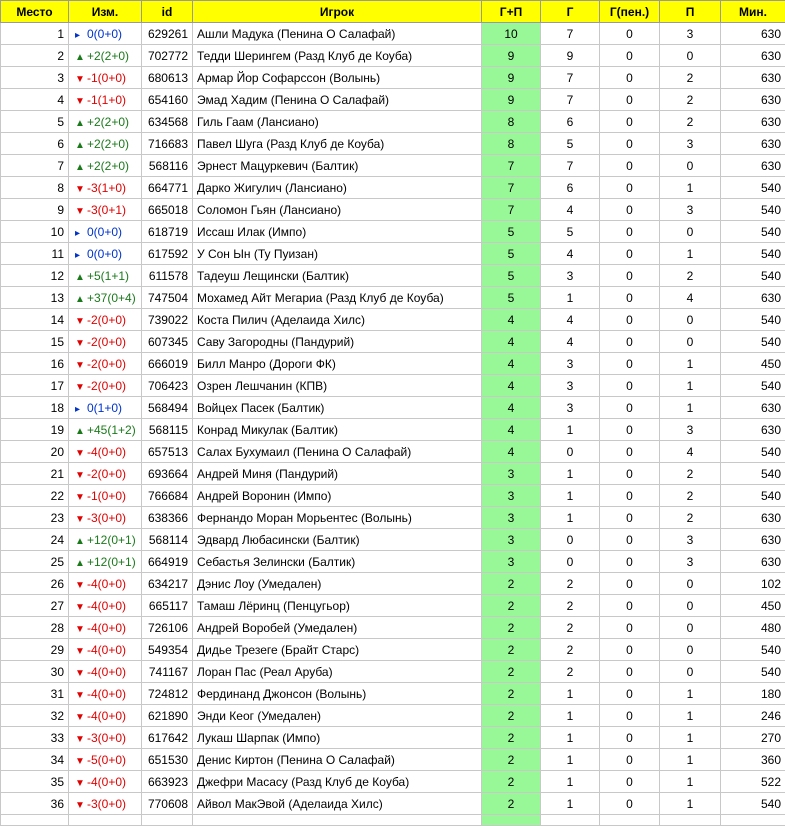 Image resolution: width=785 pixels, height=826 pixels. What do you see at coordinates (511, 12) in the screenshot?
I see `header-goals-plus-assists: Г+П` at bounding box center [511, 12].